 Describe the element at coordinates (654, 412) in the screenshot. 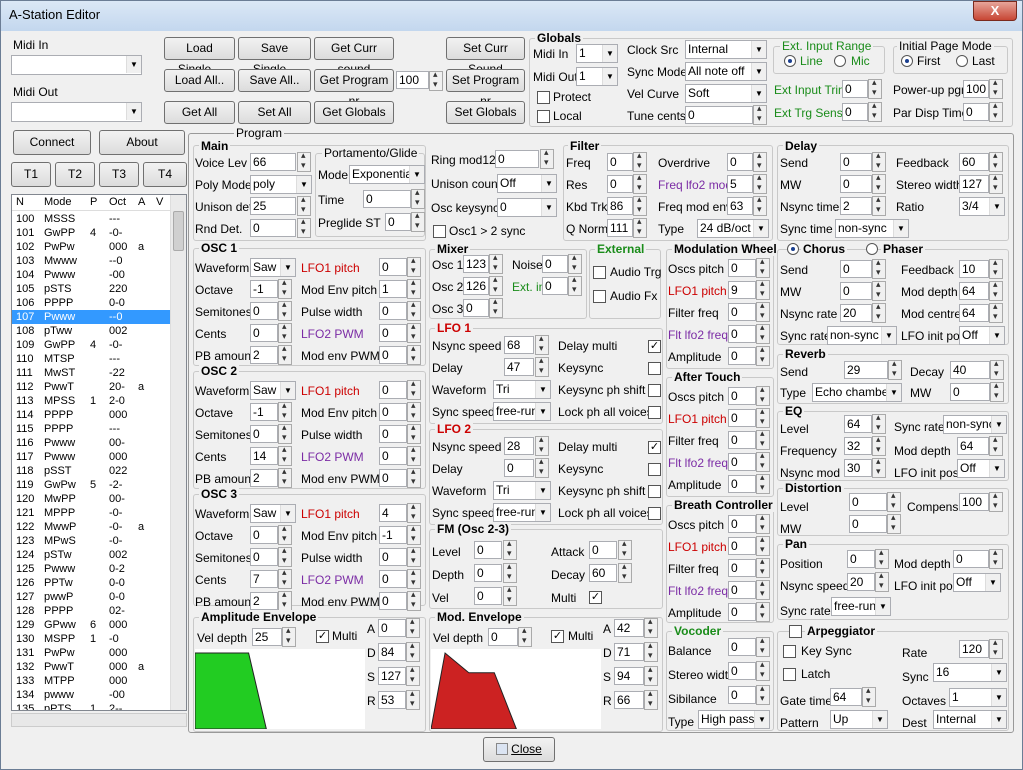

I see `lfo1-lock_ph-checkbox` at that location.